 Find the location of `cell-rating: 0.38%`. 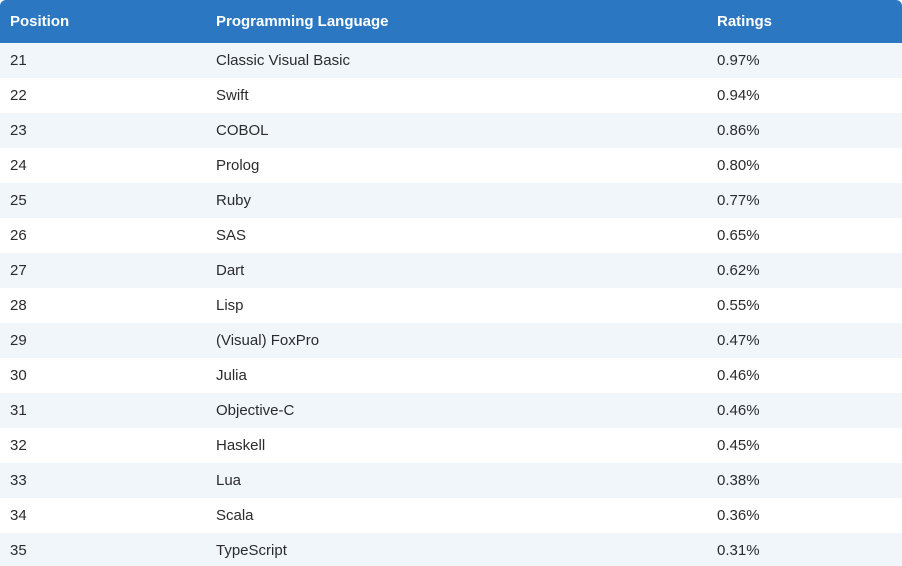

cell-rating: 0.38% is located at coordinates (738, 480).